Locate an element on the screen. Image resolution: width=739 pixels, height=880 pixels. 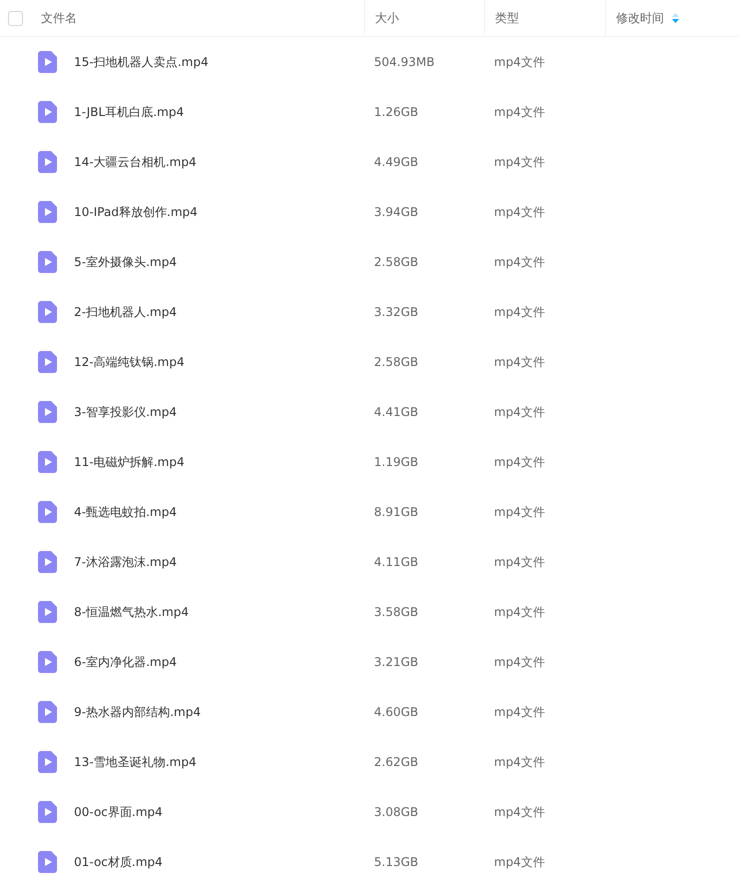
file-name: 1-JBL耳机白底.mp4 is located at coordinates (129, 112).